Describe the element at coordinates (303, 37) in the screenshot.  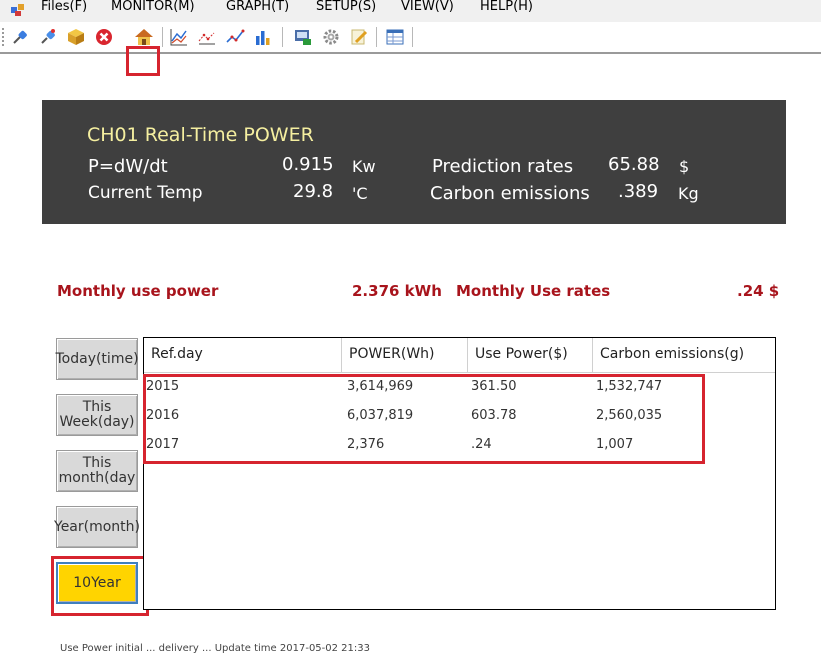
I see `save-monitor-icon` at that location.